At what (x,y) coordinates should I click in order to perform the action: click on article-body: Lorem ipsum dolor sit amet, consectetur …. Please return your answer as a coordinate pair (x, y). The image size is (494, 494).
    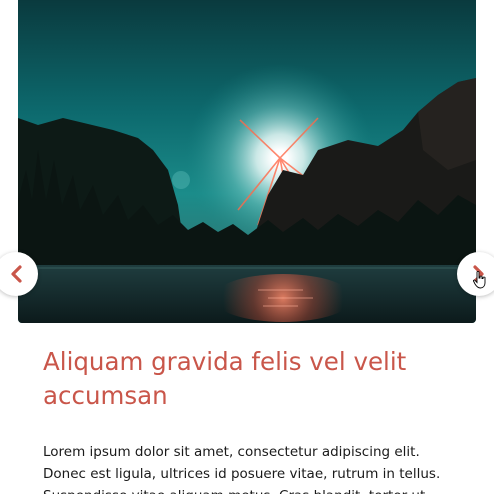
    Looking at the image, I should click on (242, 469).